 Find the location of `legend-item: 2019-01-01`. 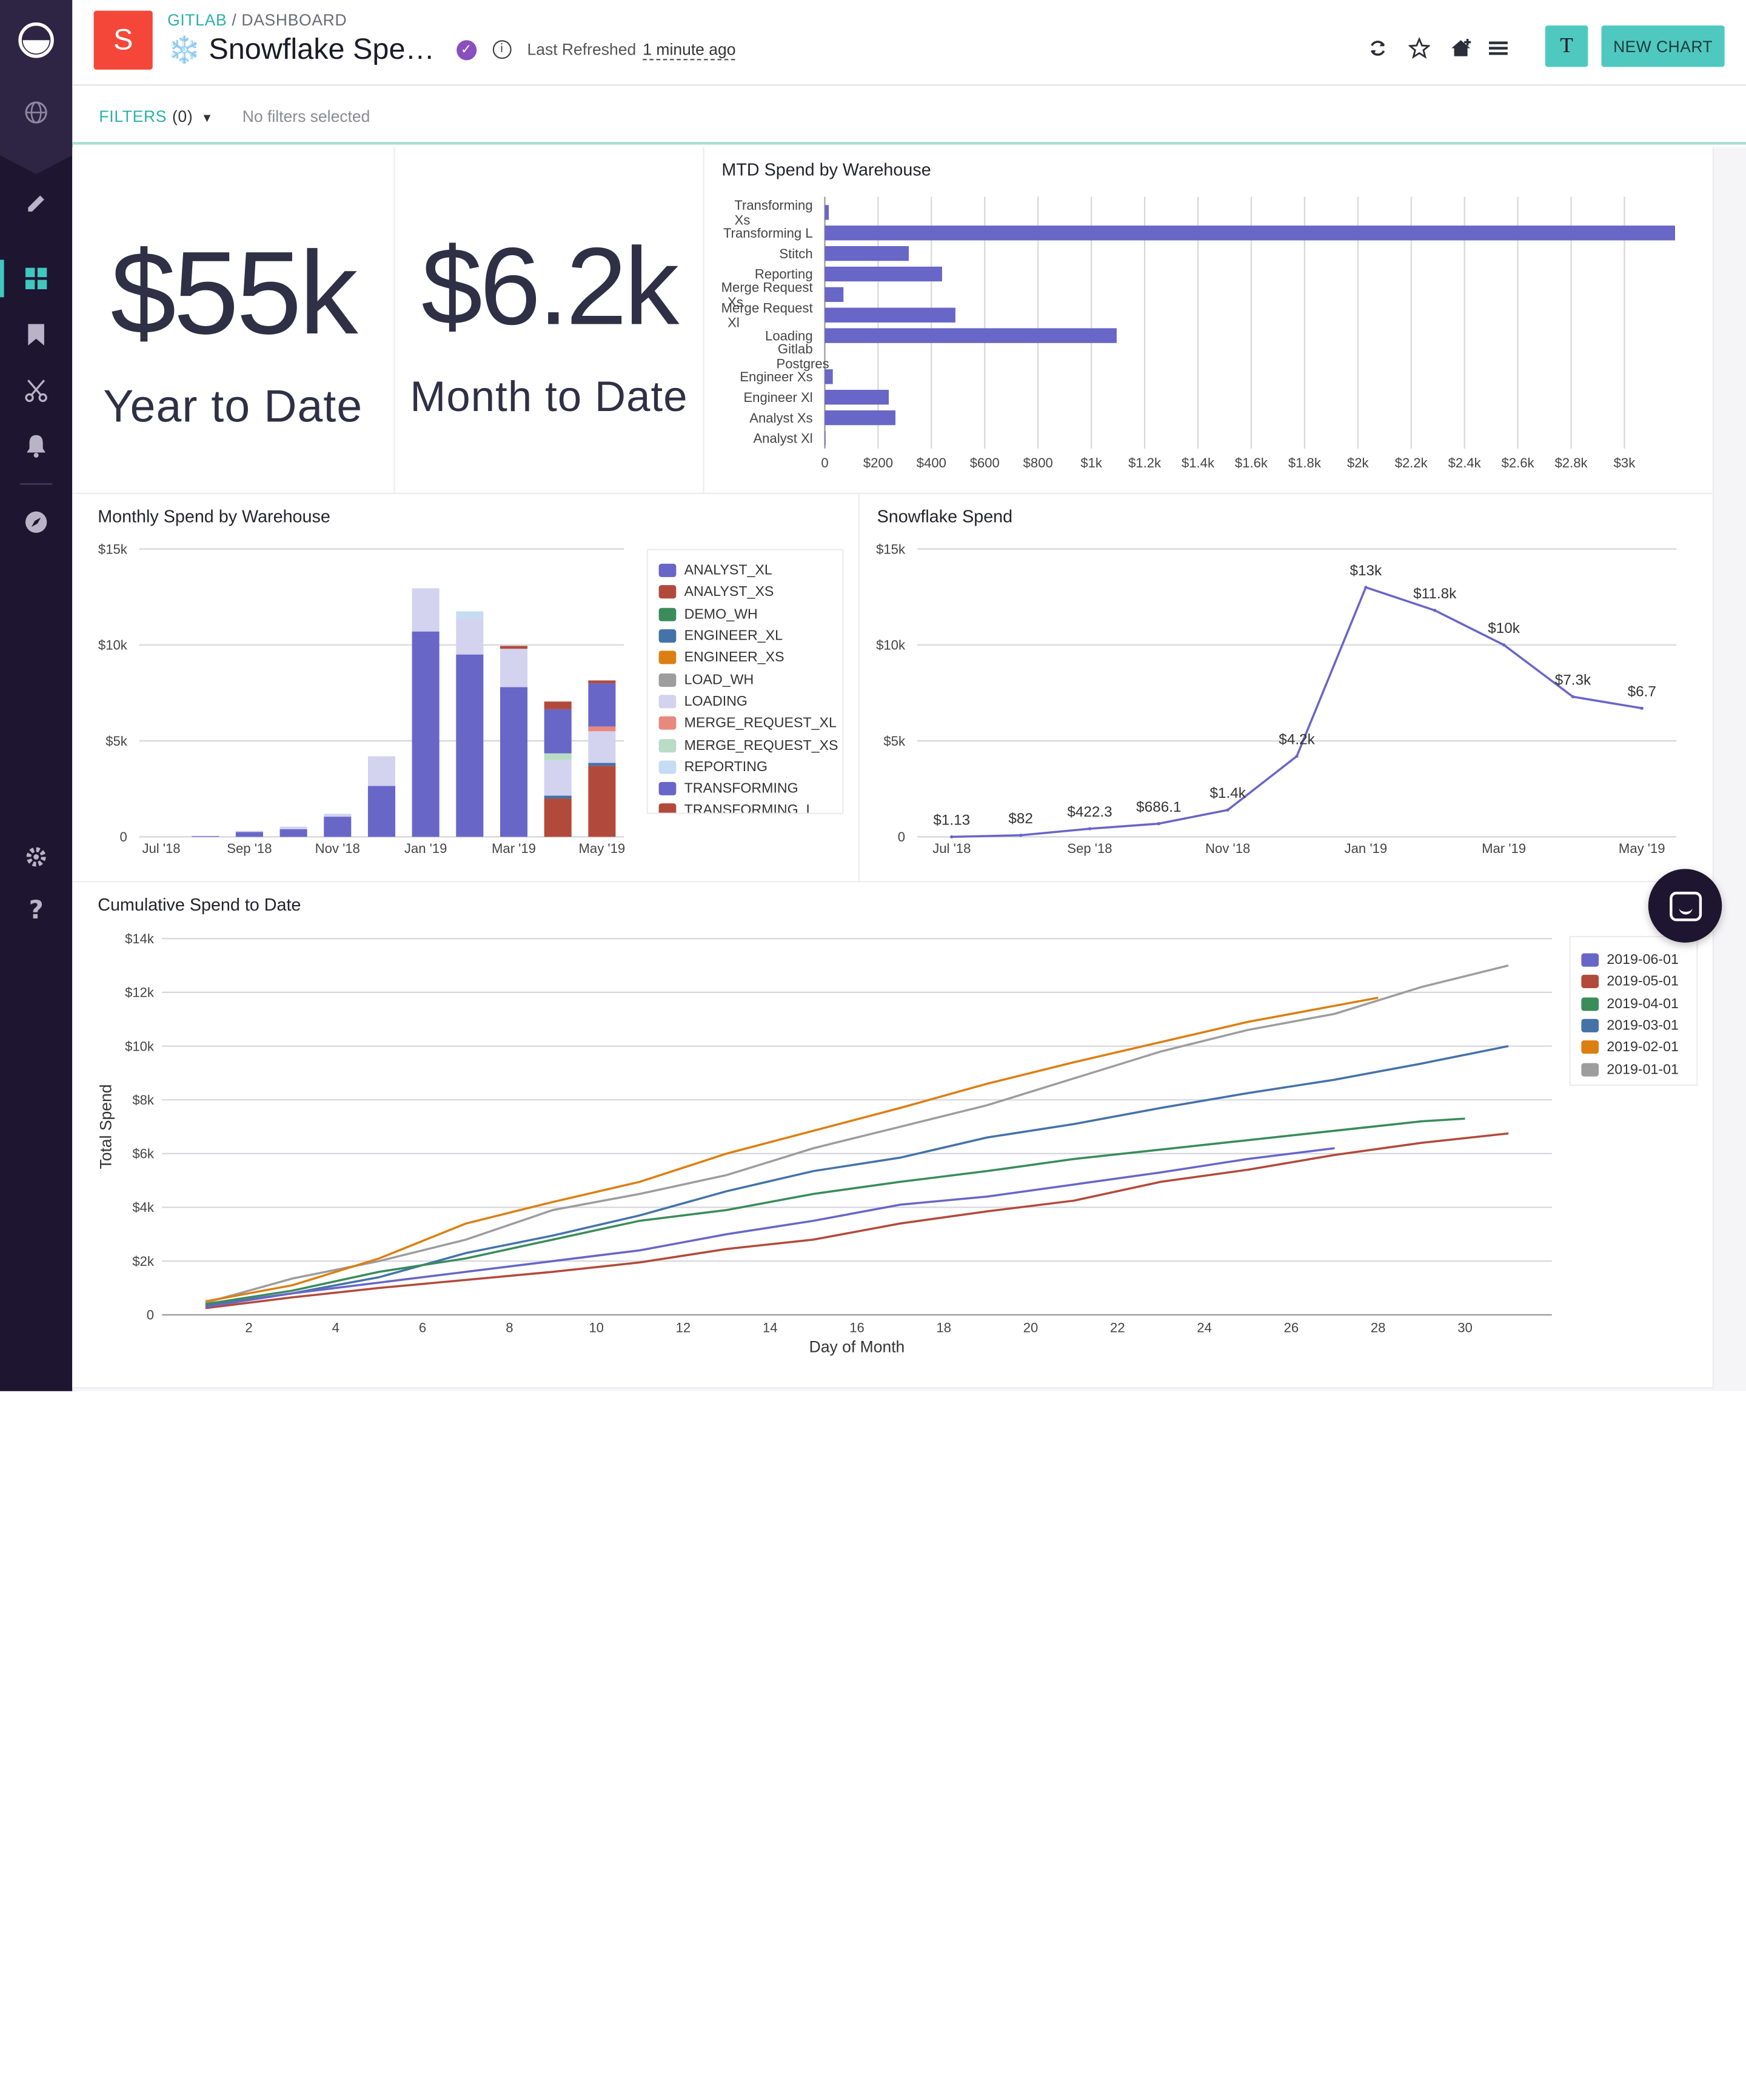

legend-item: 2019-01-01 is located at coordinates (1638, 1069).